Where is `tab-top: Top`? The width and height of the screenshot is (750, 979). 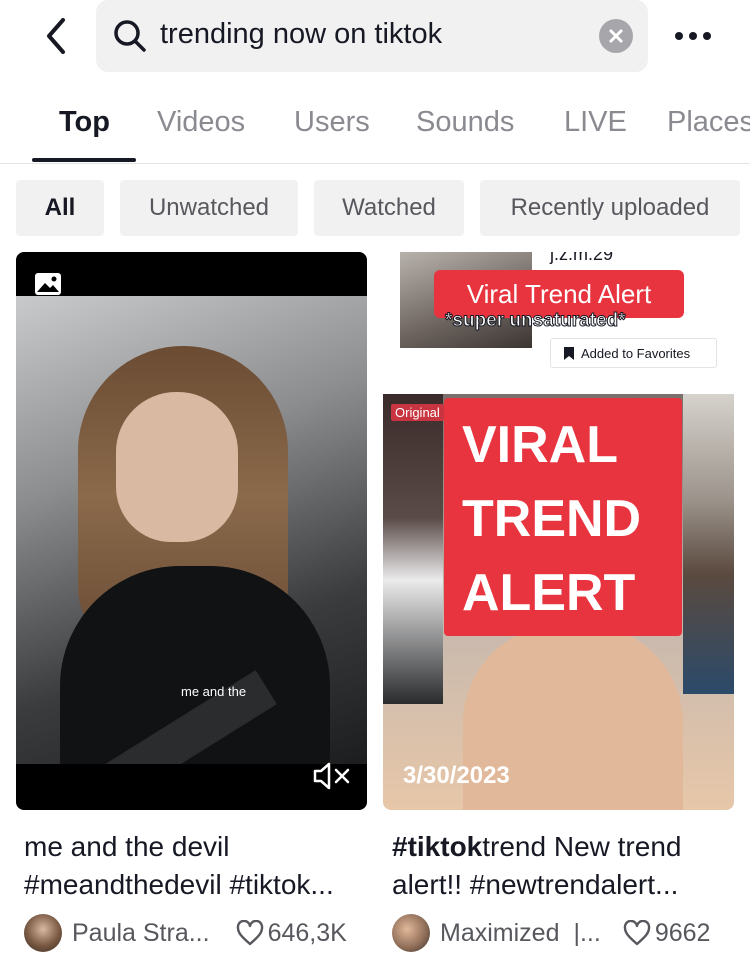
tab-top: Top is located at coordinates (84, 122).